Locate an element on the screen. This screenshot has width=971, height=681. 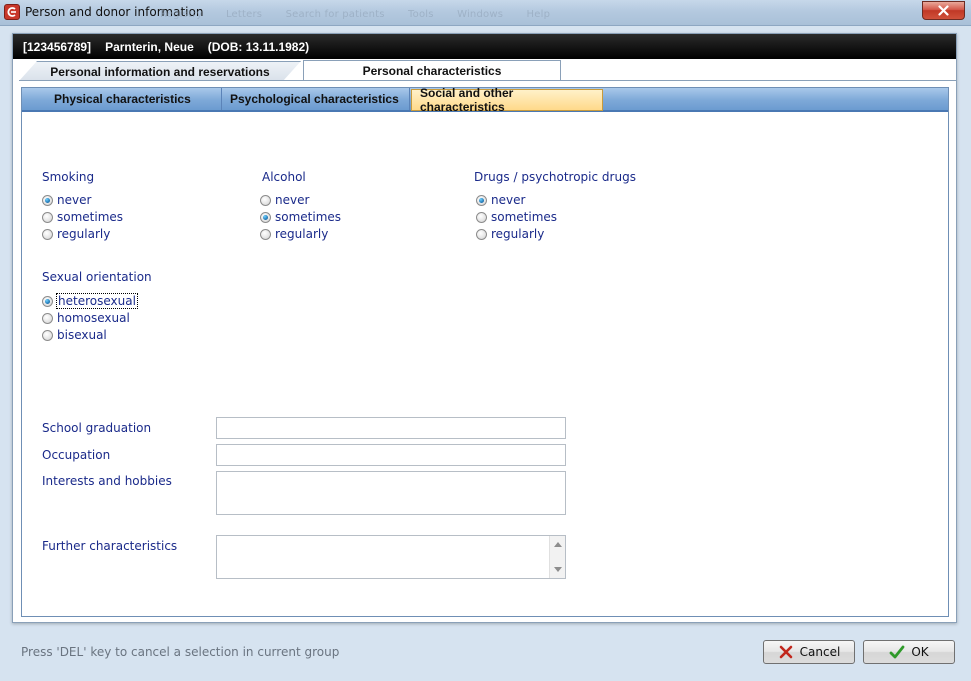
orientation-option-heterosexual: heterosexual is located at coordinates (90, 301).